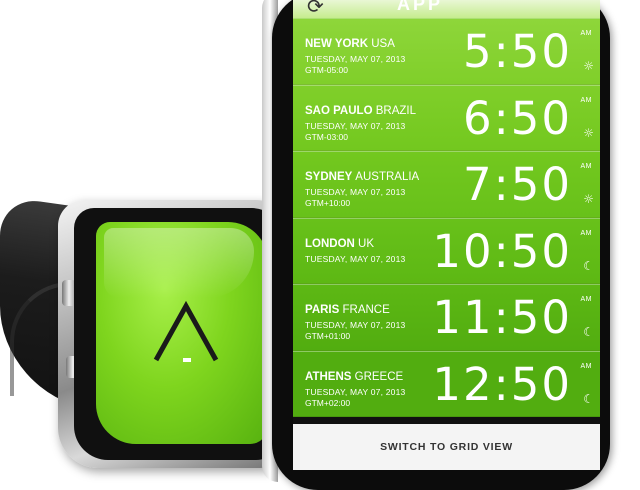 This screenshot has width=640, height=490. I want to click on city-time: 5:50, so click(517, 51).